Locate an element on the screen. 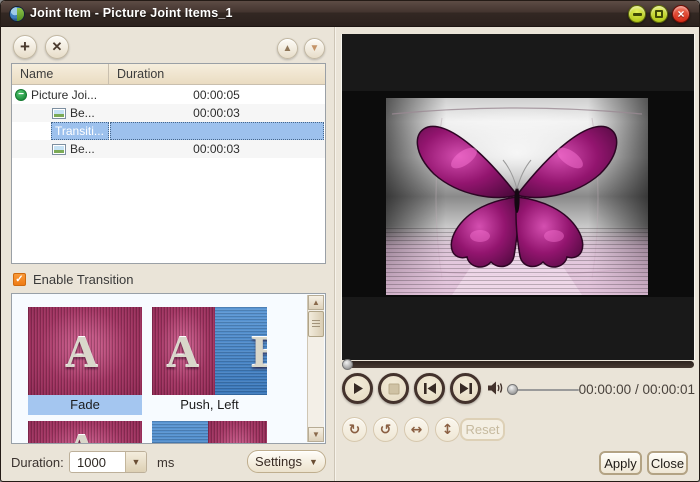  push-left-incoming: B is located at coordinates (241, 351).